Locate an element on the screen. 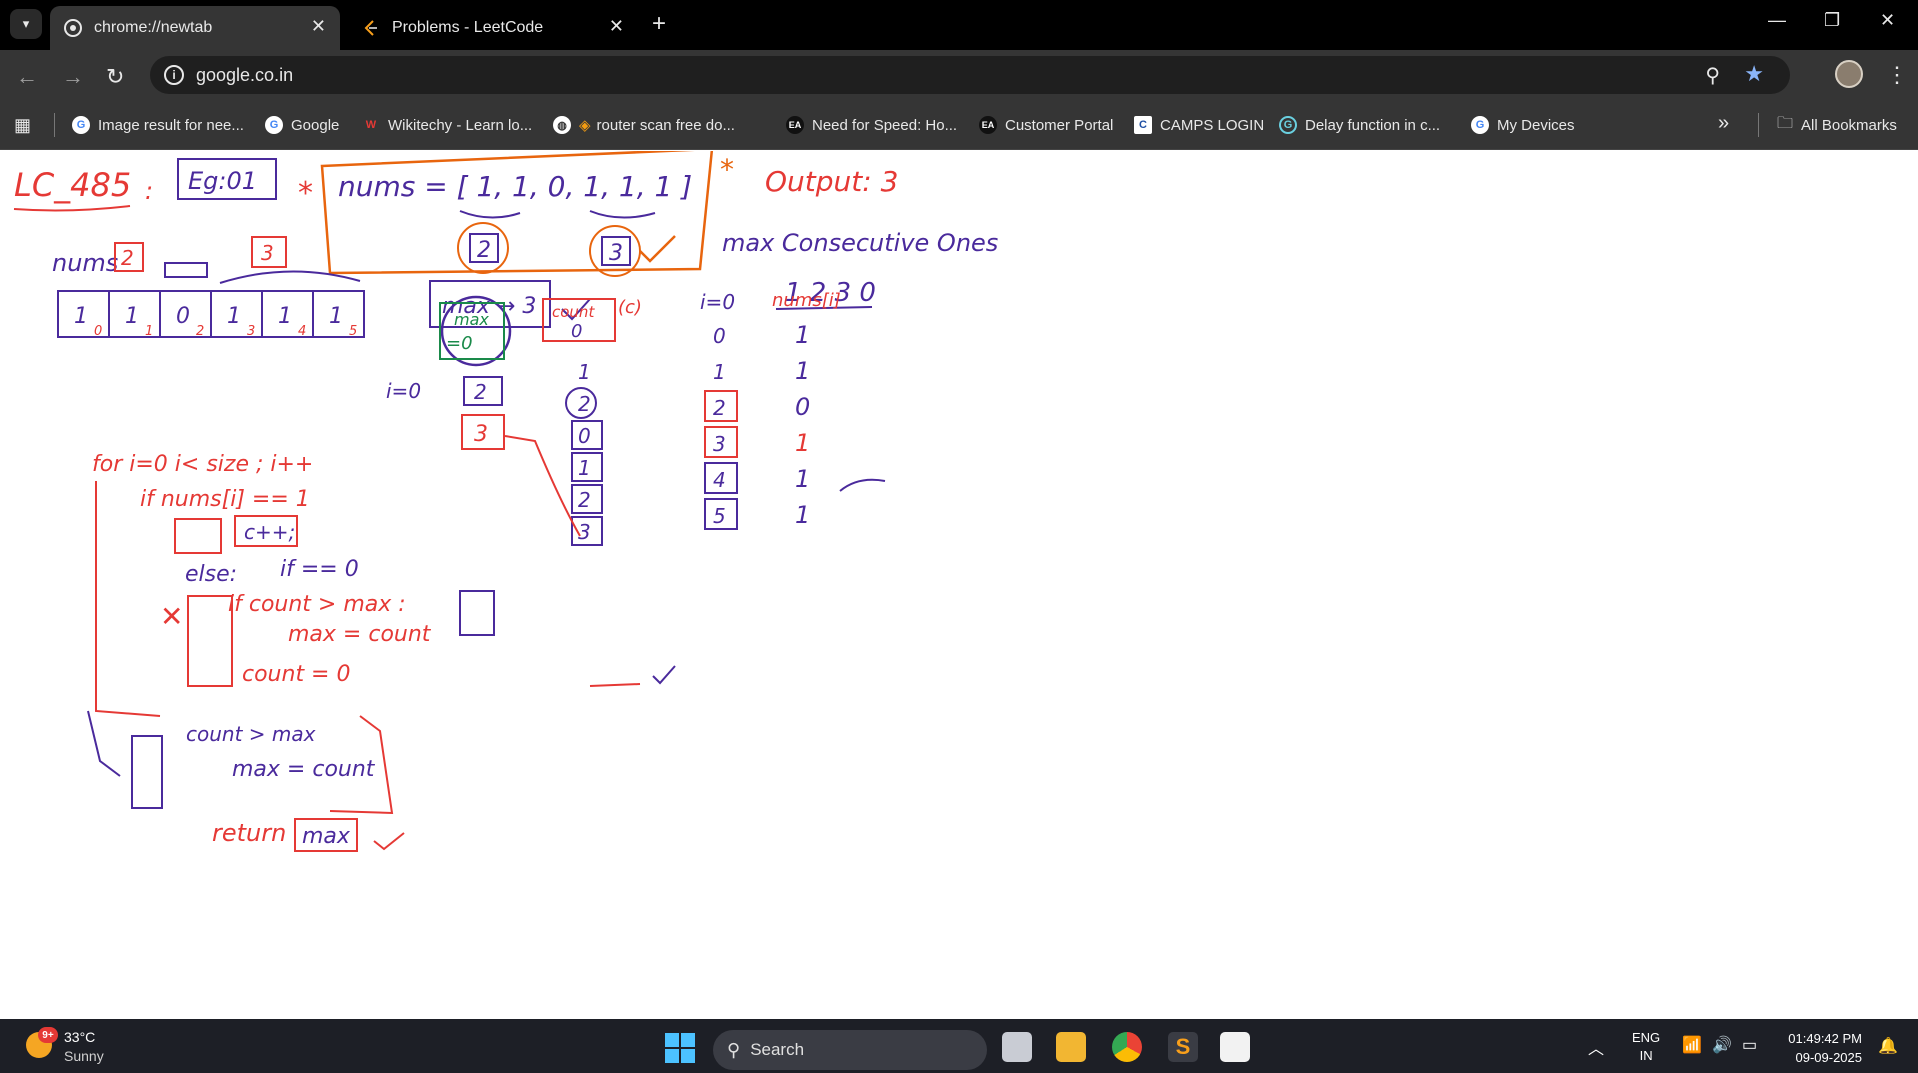  apps-grid-icon: ▦ is located at coordinates (22, 125).